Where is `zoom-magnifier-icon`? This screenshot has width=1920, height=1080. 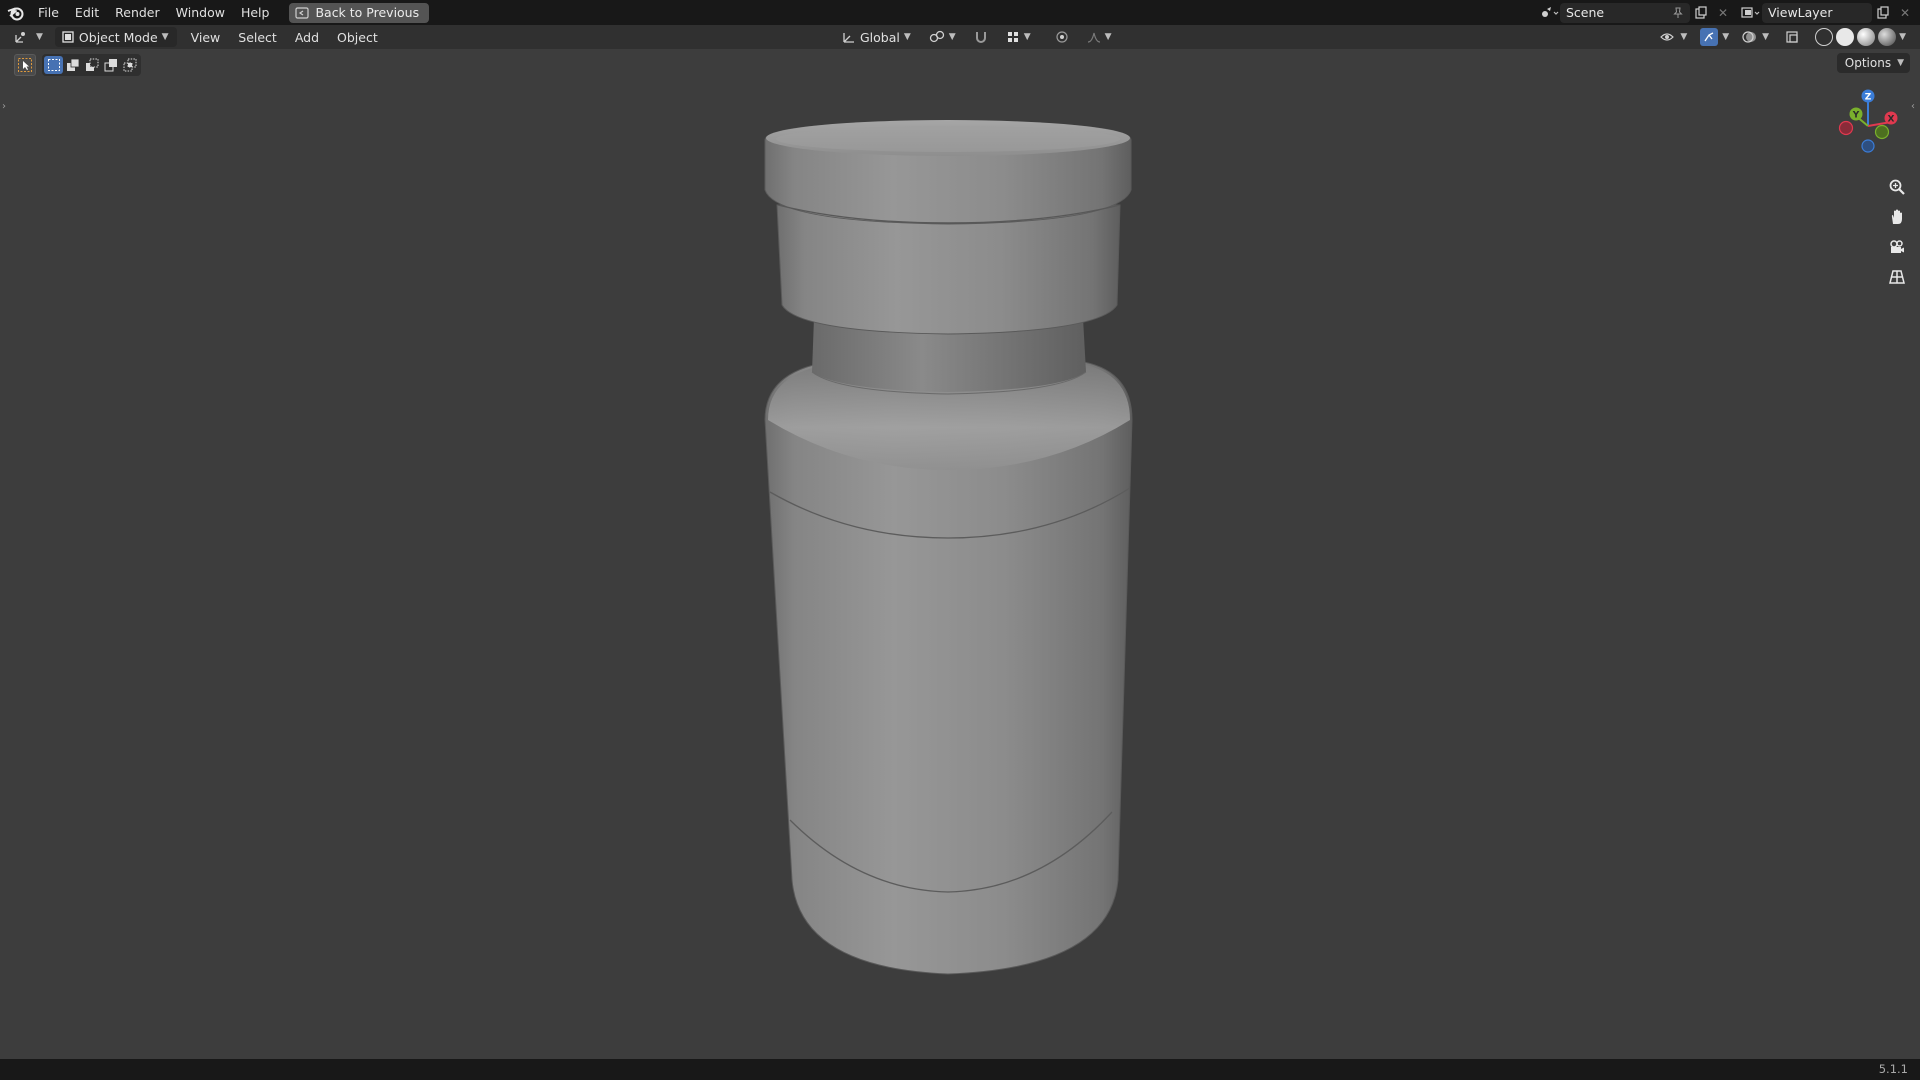 zoom-magnifier-icon is located at coordinates (1897, 187).